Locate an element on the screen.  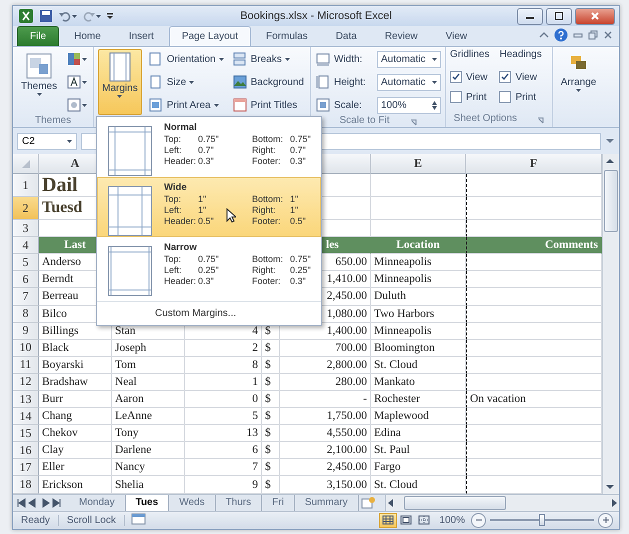
column-heading: Location is located at coordinates (418, 245).